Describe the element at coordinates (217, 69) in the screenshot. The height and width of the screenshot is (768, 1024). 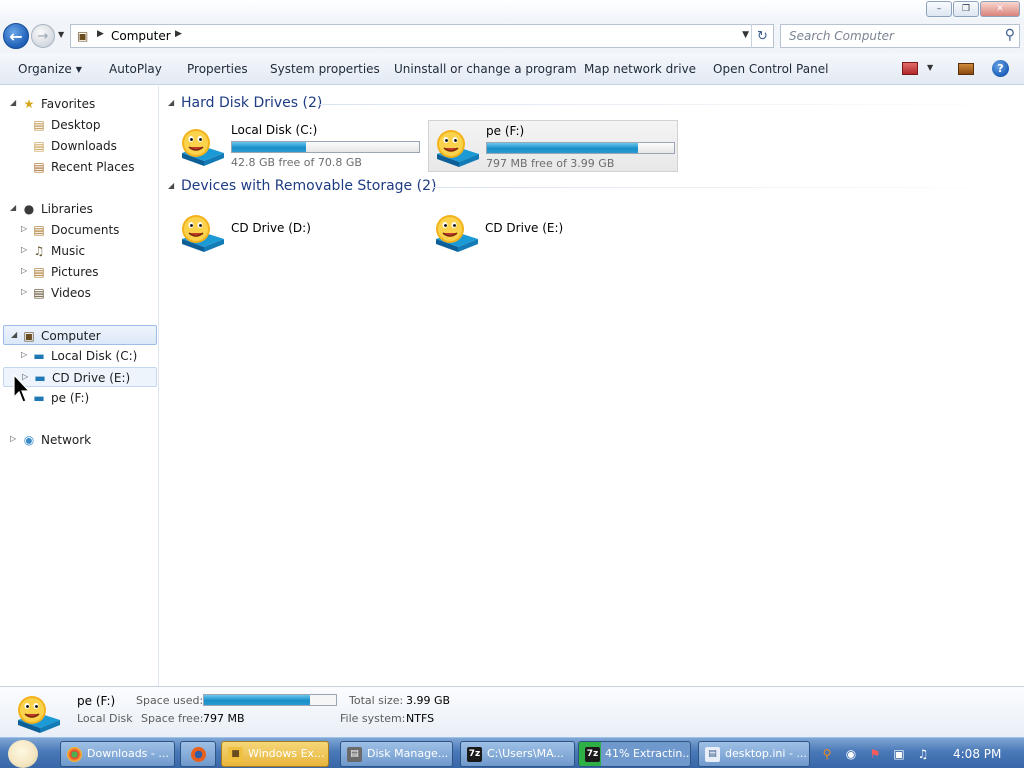
I see `properties-button: Properties` at that location.